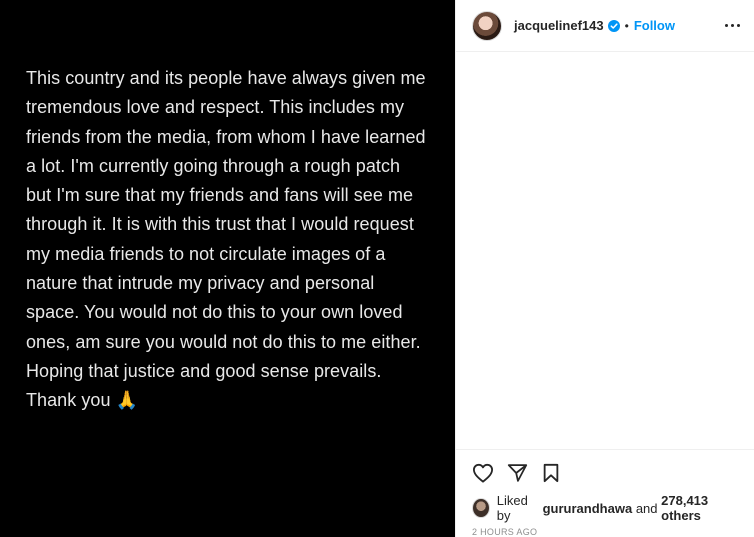 Image resolution: width=754 pixels, height=537 pixels. What do you see at coordinates (732, 25) in the screenshot?
I see `more-options-icon` at bounding box center [732, 25].